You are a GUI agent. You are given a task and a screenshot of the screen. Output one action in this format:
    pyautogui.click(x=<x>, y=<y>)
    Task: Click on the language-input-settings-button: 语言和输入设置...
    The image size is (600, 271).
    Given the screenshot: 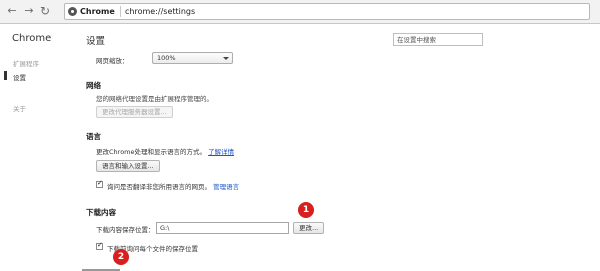 What is the action you would take?
    pyautogui.click(x=128, y=166)
    